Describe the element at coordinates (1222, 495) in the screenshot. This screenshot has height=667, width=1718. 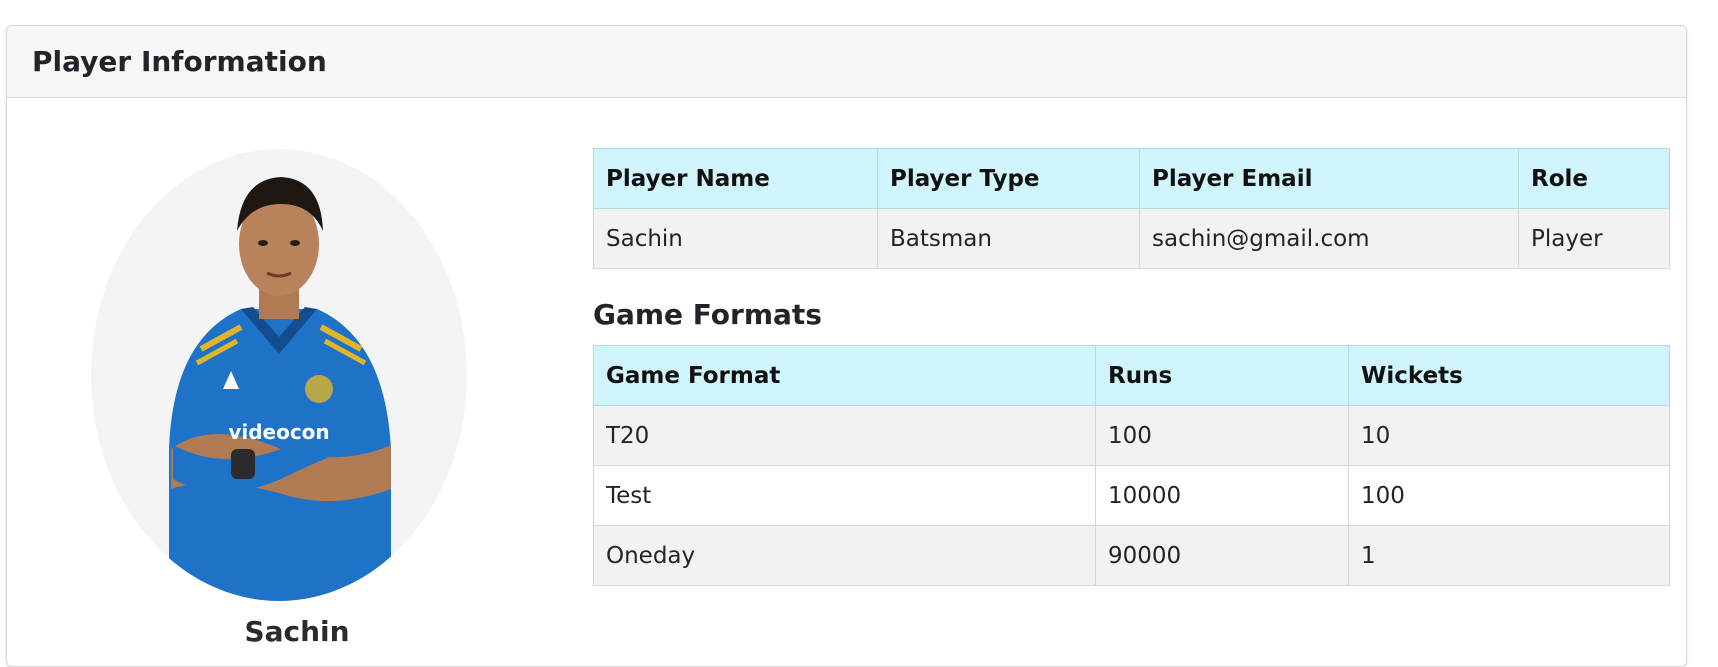
I see `runs-cell: 10000` at that location.